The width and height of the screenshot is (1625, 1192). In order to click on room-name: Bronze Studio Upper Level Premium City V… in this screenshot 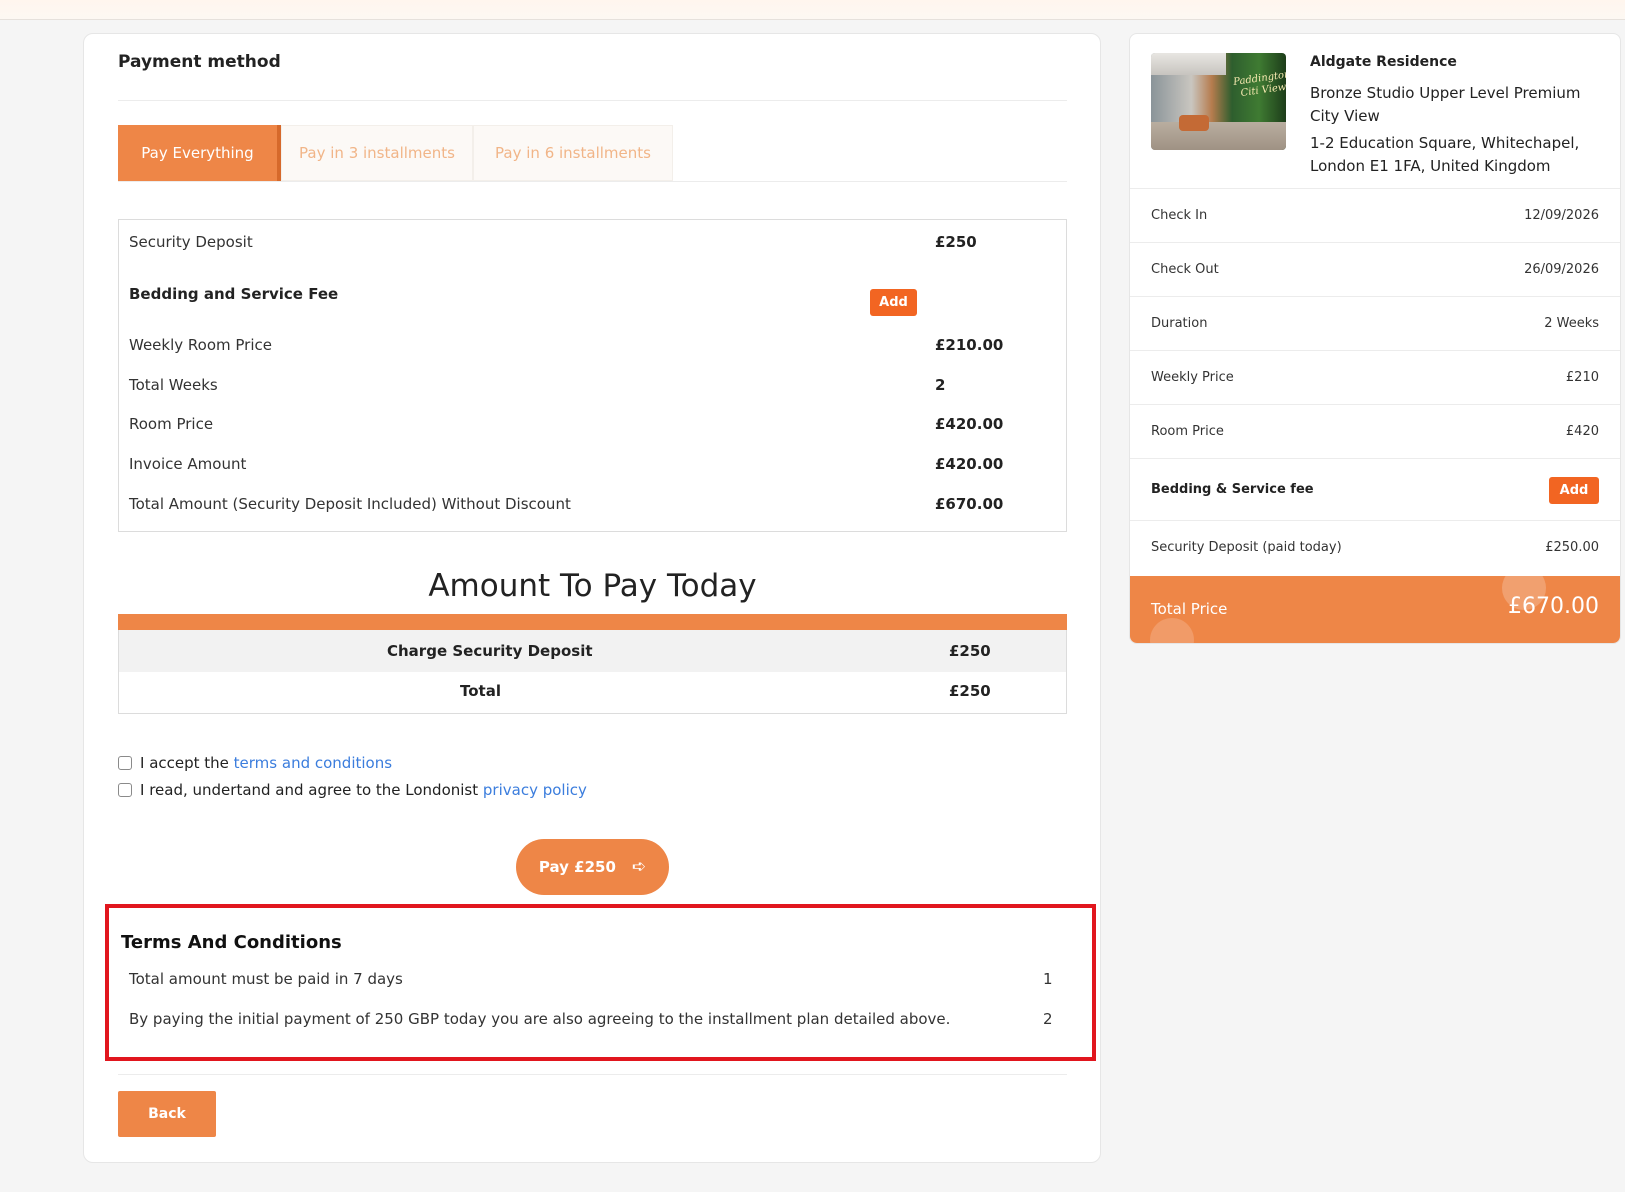, I will do `click(1445, 104)`.